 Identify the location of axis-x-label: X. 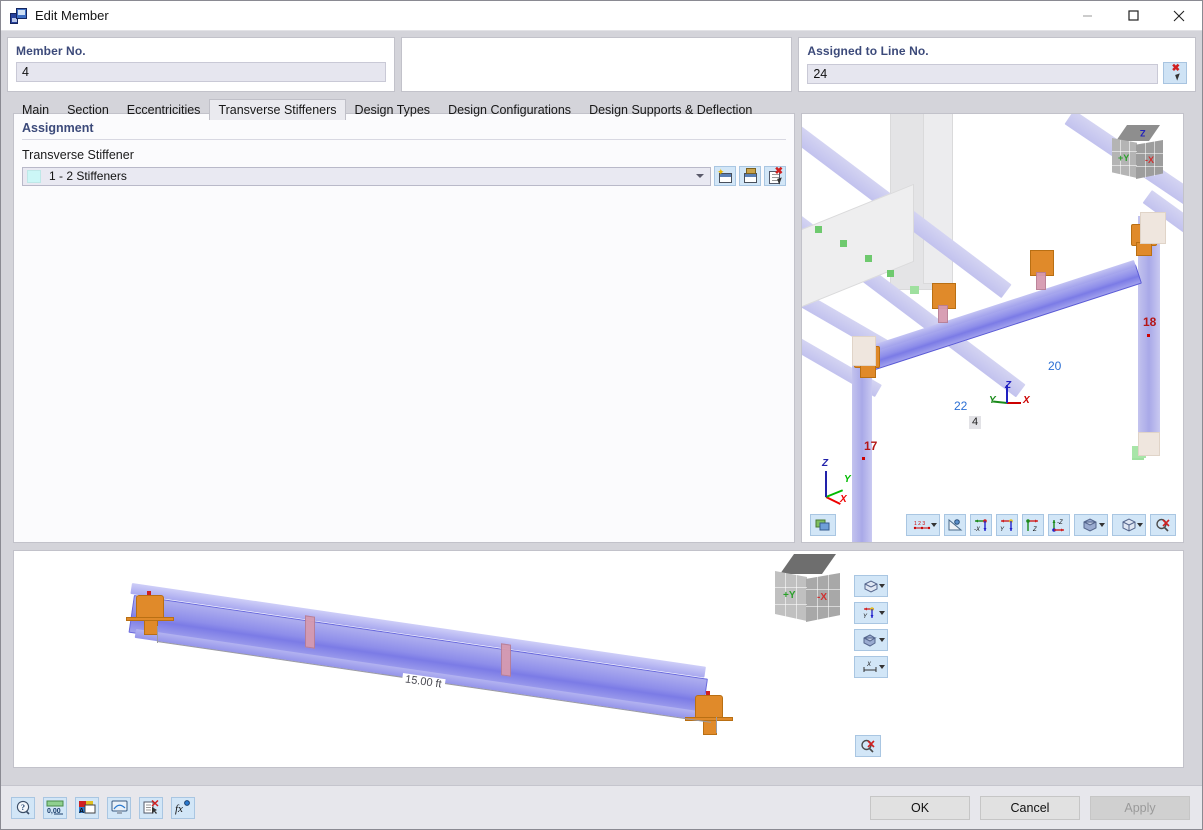
(1026, 400).